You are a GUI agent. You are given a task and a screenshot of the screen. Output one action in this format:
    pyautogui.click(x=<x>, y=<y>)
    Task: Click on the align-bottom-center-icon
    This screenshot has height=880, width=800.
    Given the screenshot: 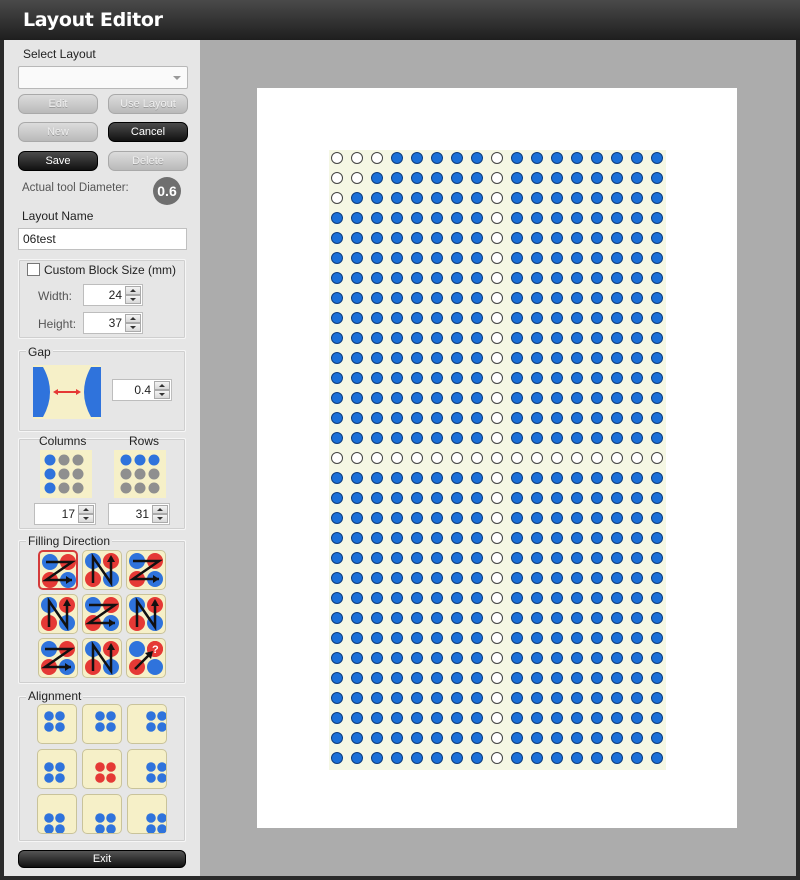 What is the action you would take?
    pyautogui.click(x=102, y=814)
    